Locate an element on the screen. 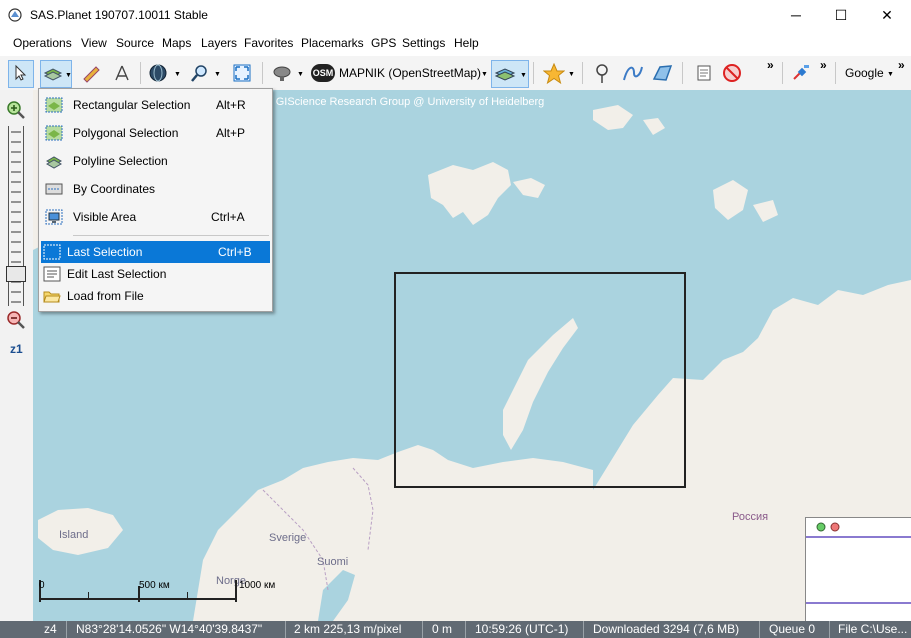 The height and width of the screenshot is (638, 911). status-queue: Queue 0 is located at coordinates (792, 629).